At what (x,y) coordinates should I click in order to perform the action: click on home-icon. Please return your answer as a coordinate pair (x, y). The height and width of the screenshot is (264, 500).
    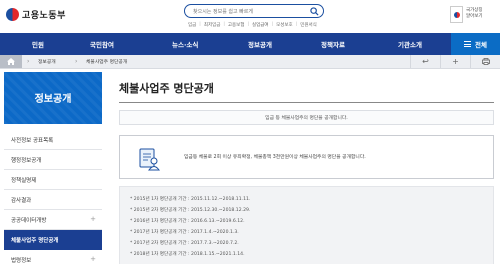
    Looking at the image, I should click on (11, 61).